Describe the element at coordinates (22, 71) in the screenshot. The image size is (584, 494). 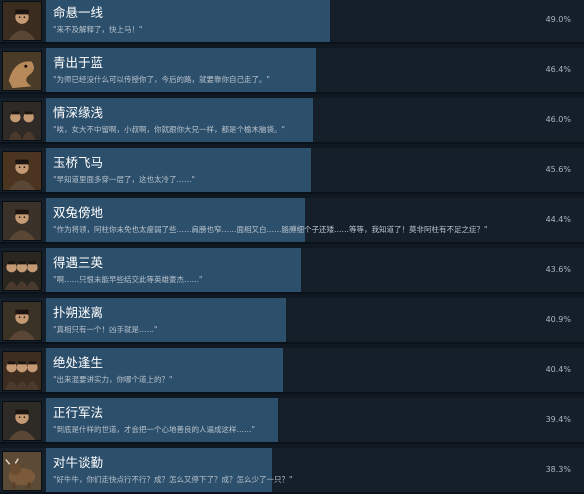
I see `dragon-portrait-icon` at that location.